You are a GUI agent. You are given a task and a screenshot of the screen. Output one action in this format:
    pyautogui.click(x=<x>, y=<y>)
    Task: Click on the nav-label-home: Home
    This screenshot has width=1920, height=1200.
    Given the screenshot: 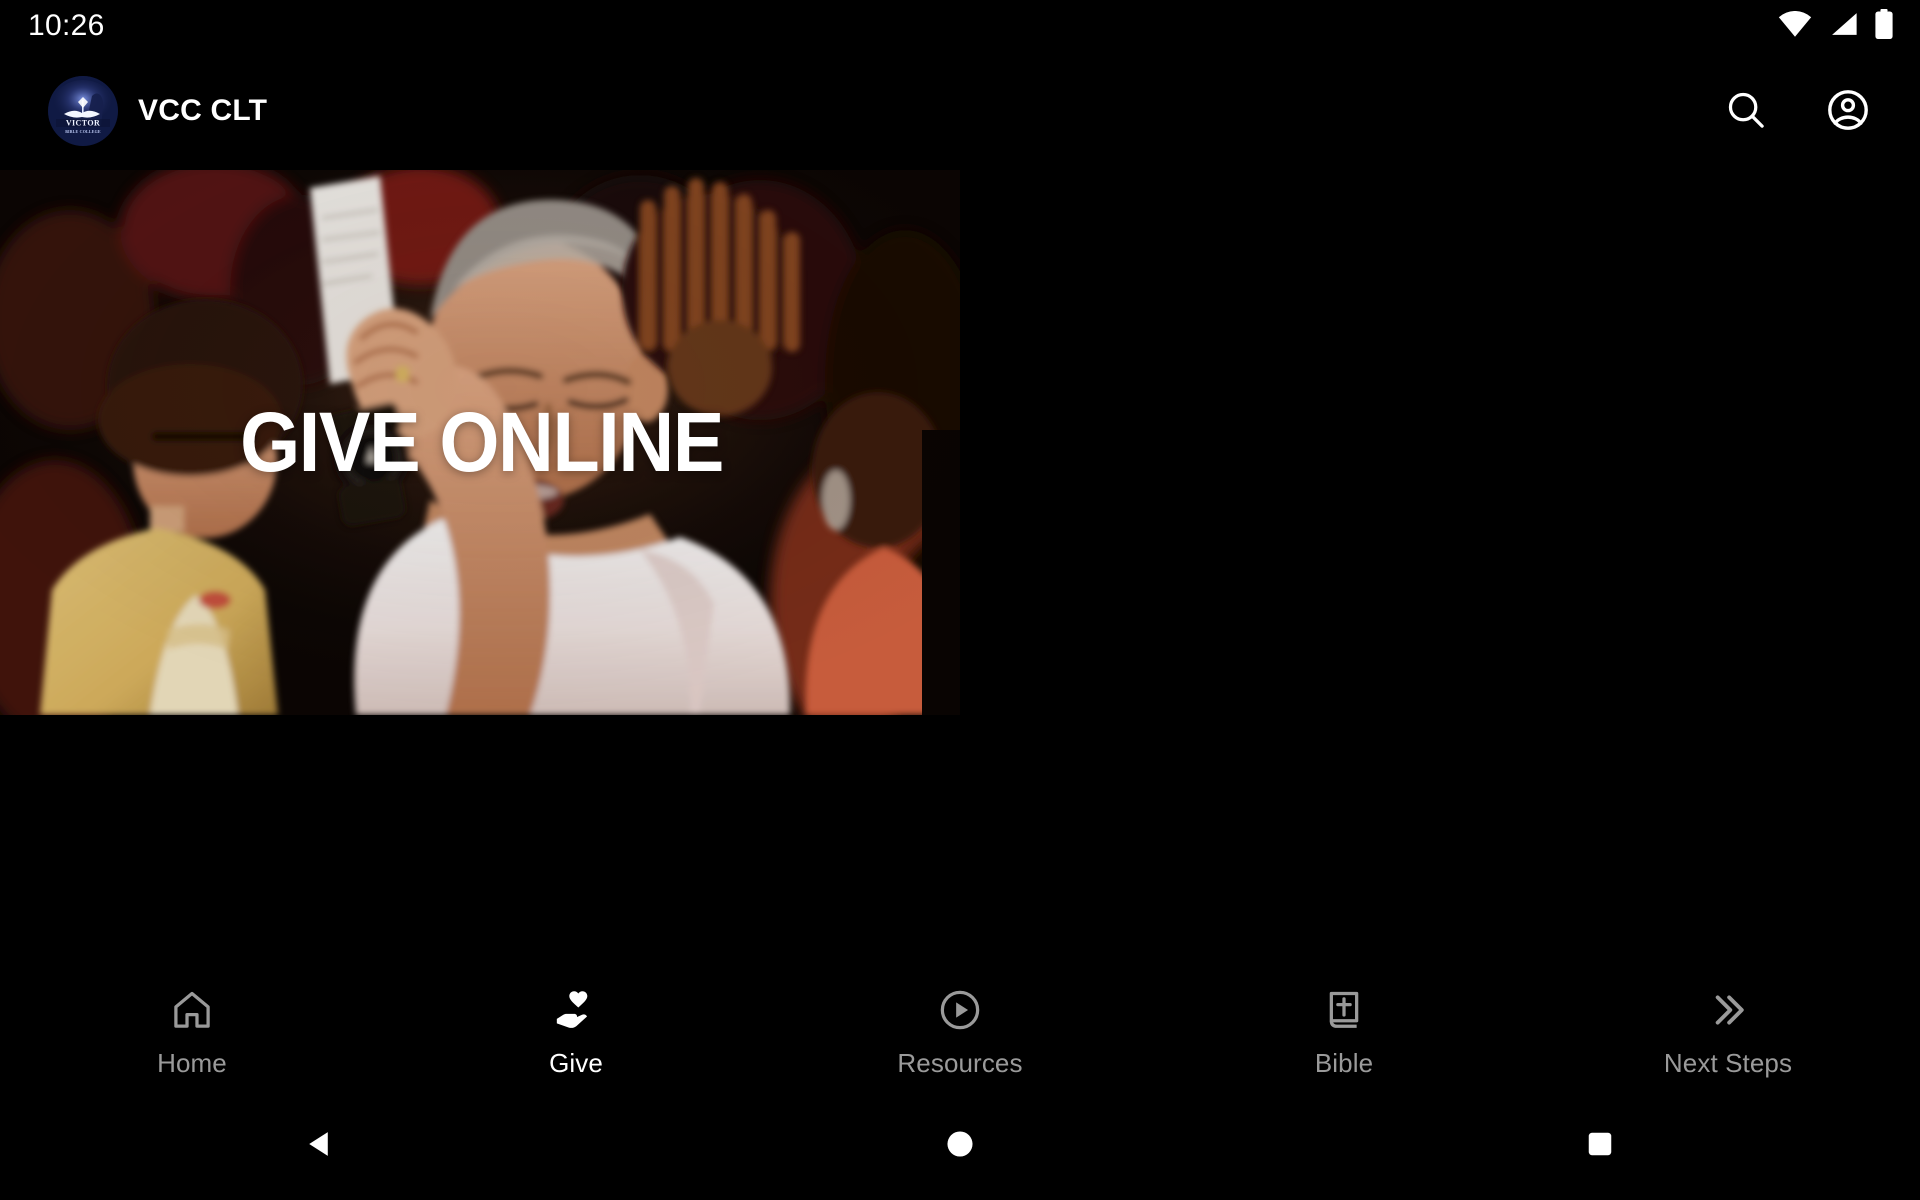 What is the action you would take?
    pyautogui.click(x=192, y=1062)
    